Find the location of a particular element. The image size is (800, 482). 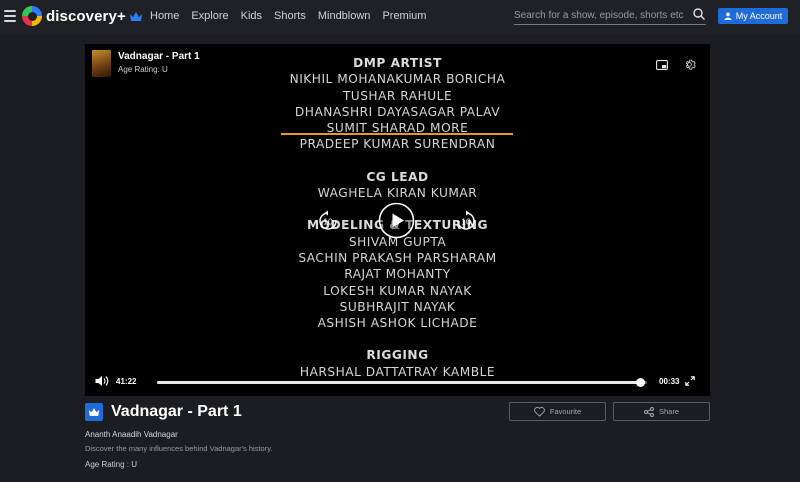

volume-icon is located at coordinates (102, 381).